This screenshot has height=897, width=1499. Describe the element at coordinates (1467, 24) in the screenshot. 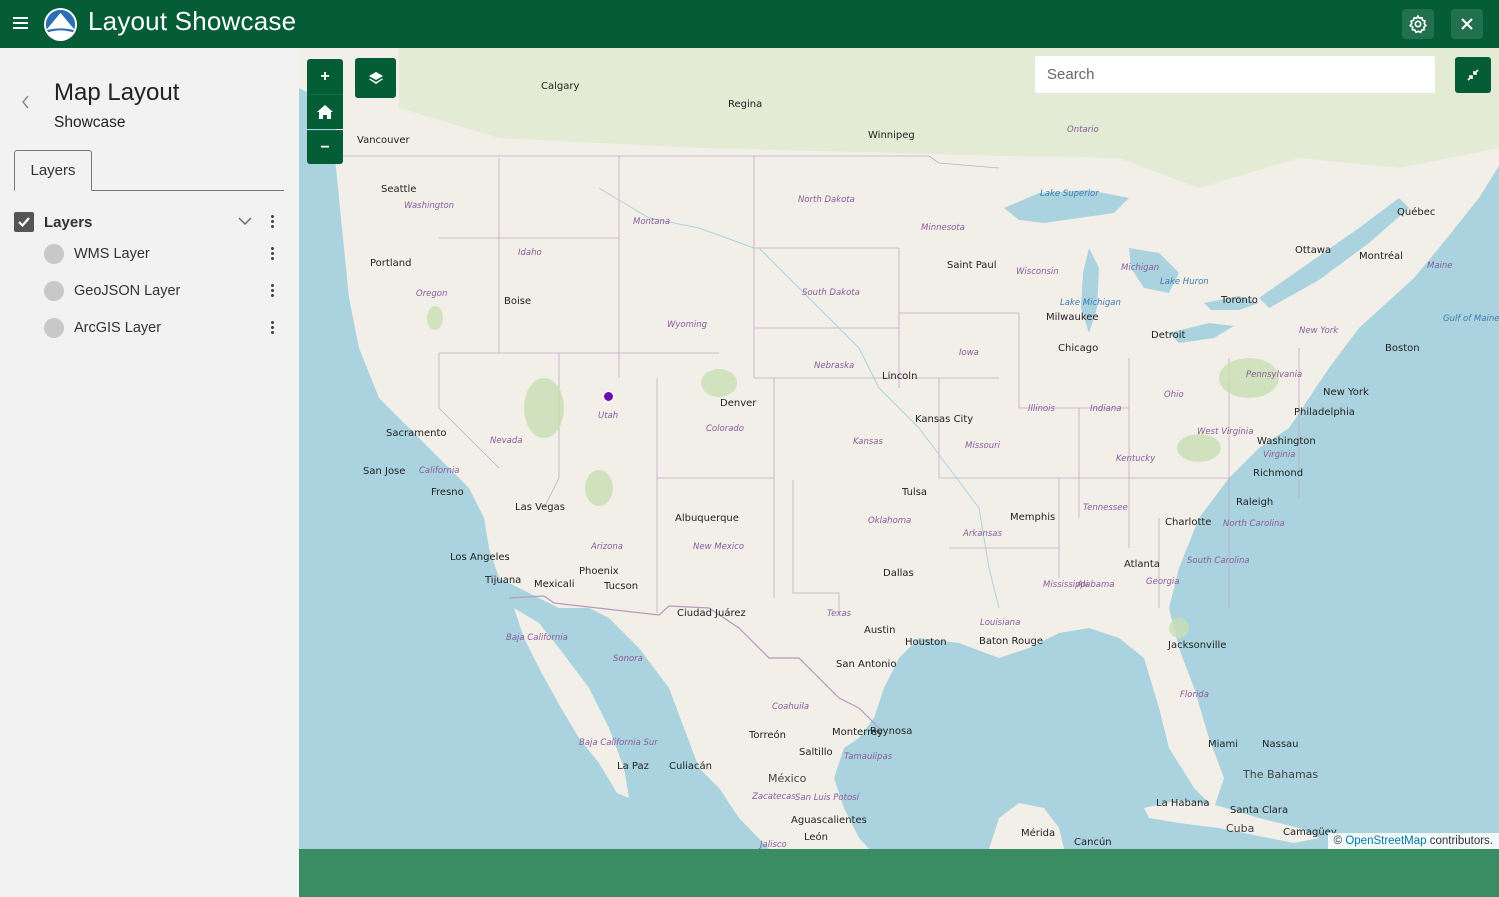

I see `close-button` at that location.